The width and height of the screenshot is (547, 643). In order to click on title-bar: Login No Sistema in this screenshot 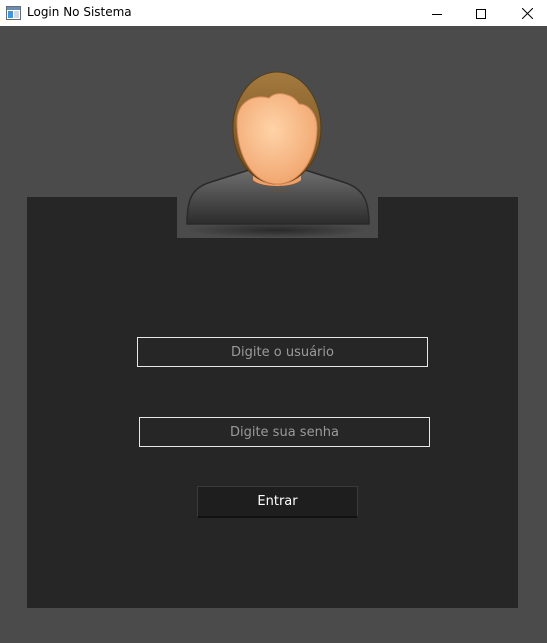, I will do `click(273, 13)`.